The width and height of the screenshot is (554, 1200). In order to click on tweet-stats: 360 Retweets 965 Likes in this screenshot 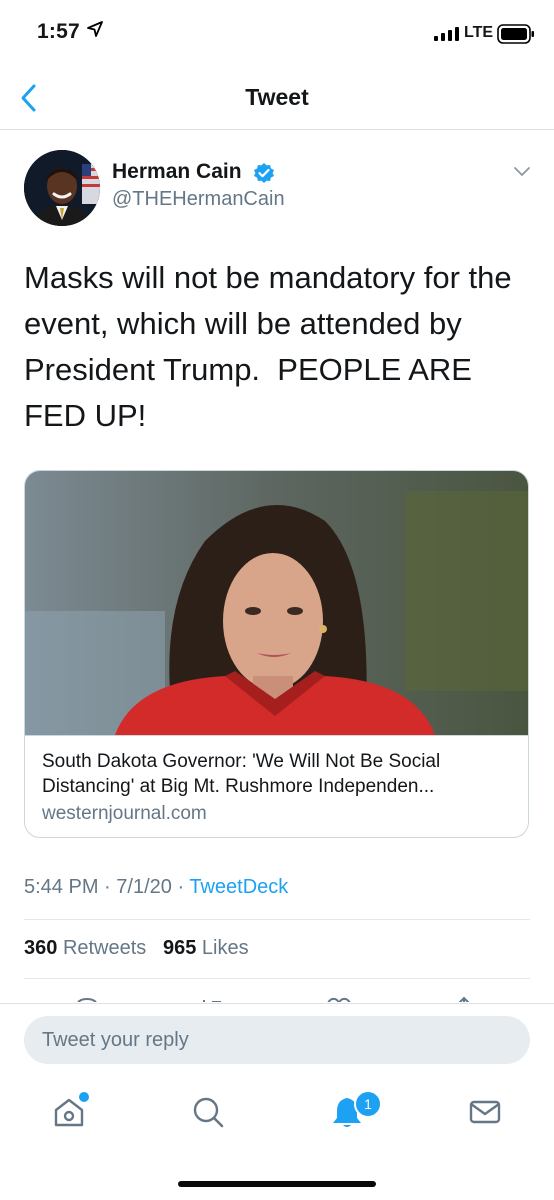, I will do `click(136, 948)`.